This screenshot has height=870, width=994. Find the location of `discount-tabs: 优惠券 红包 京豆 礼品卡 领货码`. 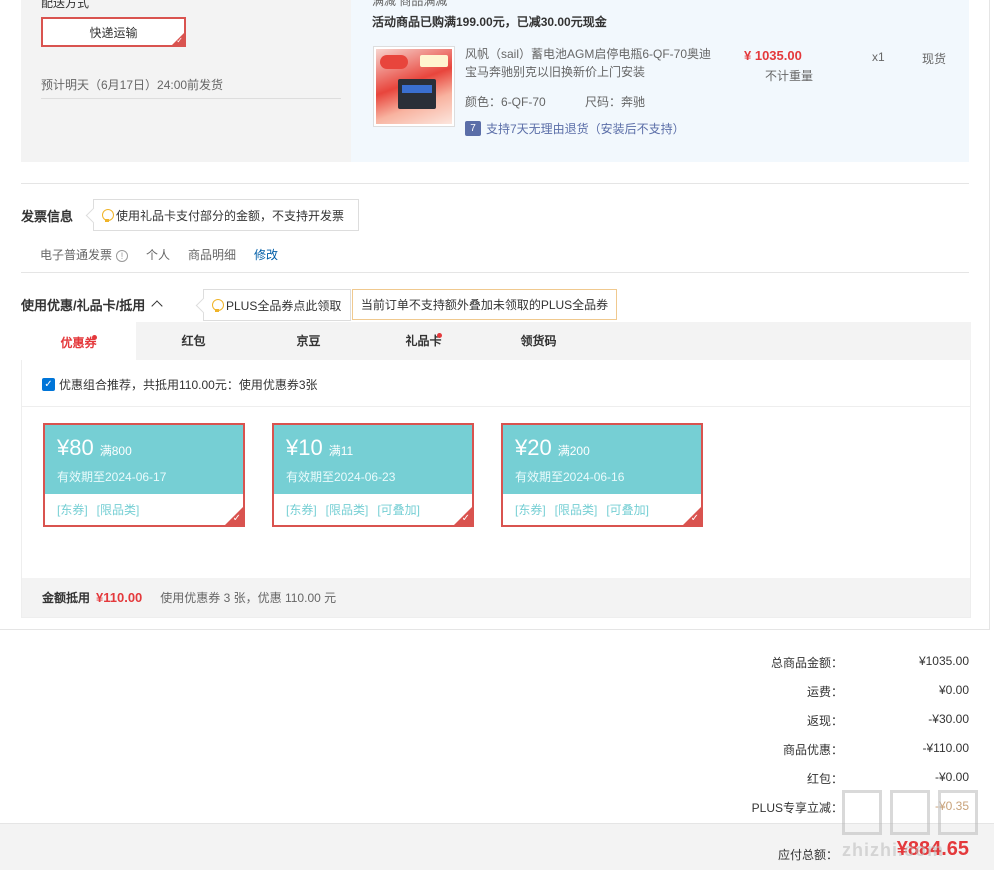

discount-tabs: 优惠券 红包 京豆 礼品卡 领货码 is located at coordinates (496, 341).